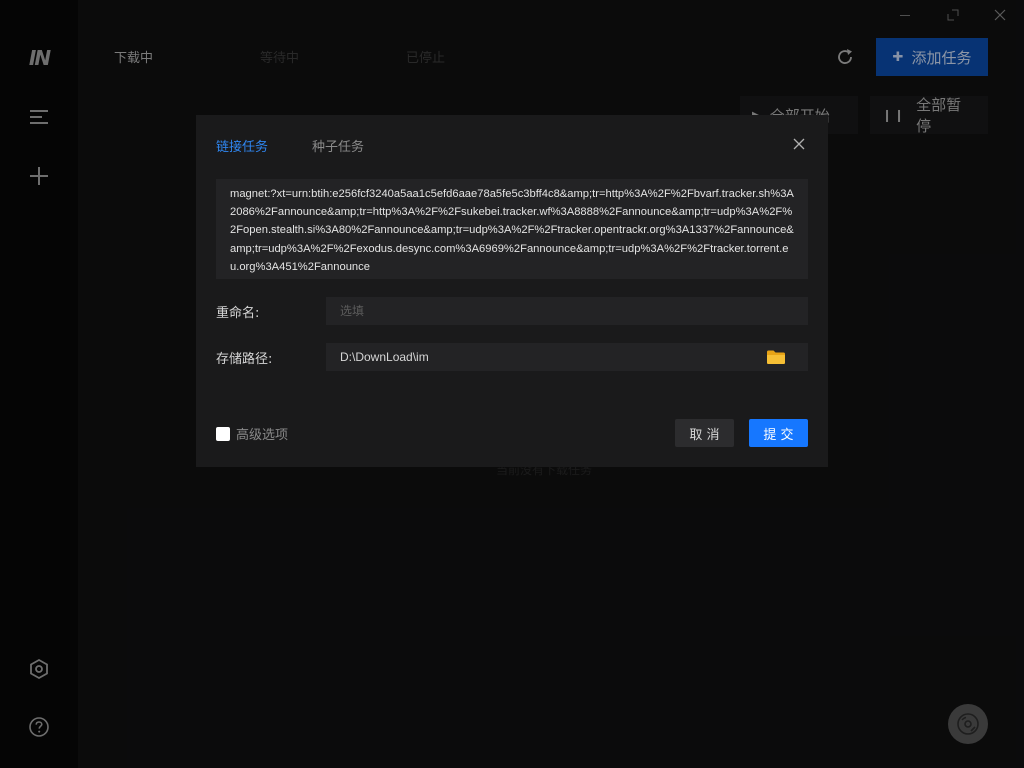 This screenshot has width=1024, height=768. What do you see at coordinates (799, 143) in the screenshot?
I see `dialog-close-icon` at bounding box center [799, 143].